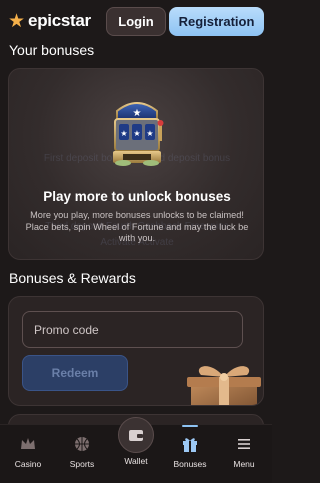 Image resolution: width=320 pixels, height=483 pixels. I want to click on login-button: Login, so click(136, 21).